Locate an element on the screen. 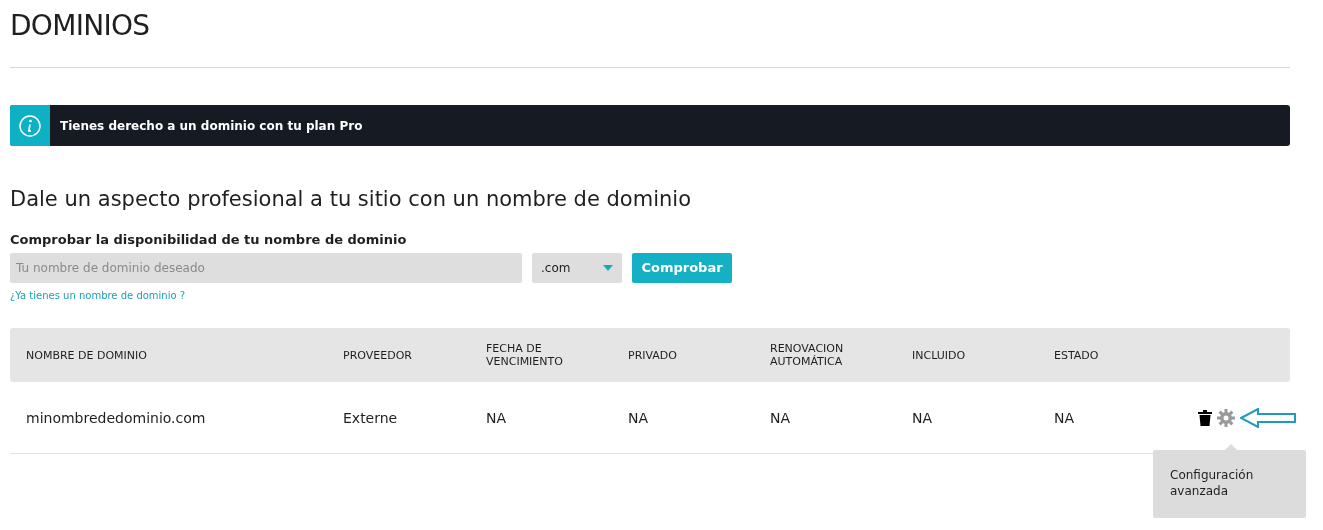 This screenshot has height=530, width=1323. field-label: Comprobar la disponibilidad de tu nombre de dominio is located at coordinates (209, 240).